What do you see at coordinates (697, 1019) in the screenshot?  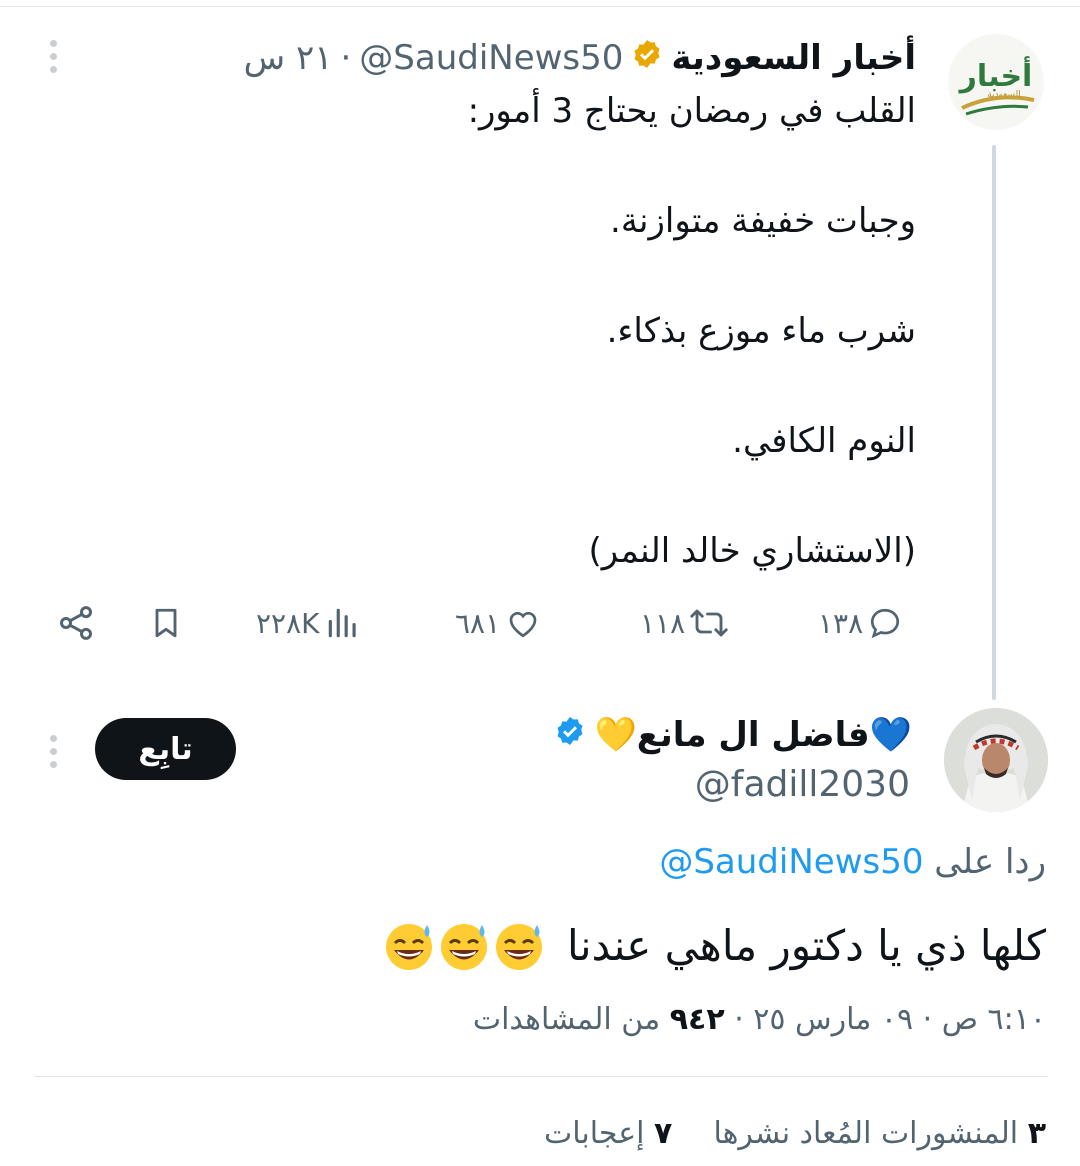 I see `reply-views-count: ٩٤٢` at bounding box center [697, 1019].